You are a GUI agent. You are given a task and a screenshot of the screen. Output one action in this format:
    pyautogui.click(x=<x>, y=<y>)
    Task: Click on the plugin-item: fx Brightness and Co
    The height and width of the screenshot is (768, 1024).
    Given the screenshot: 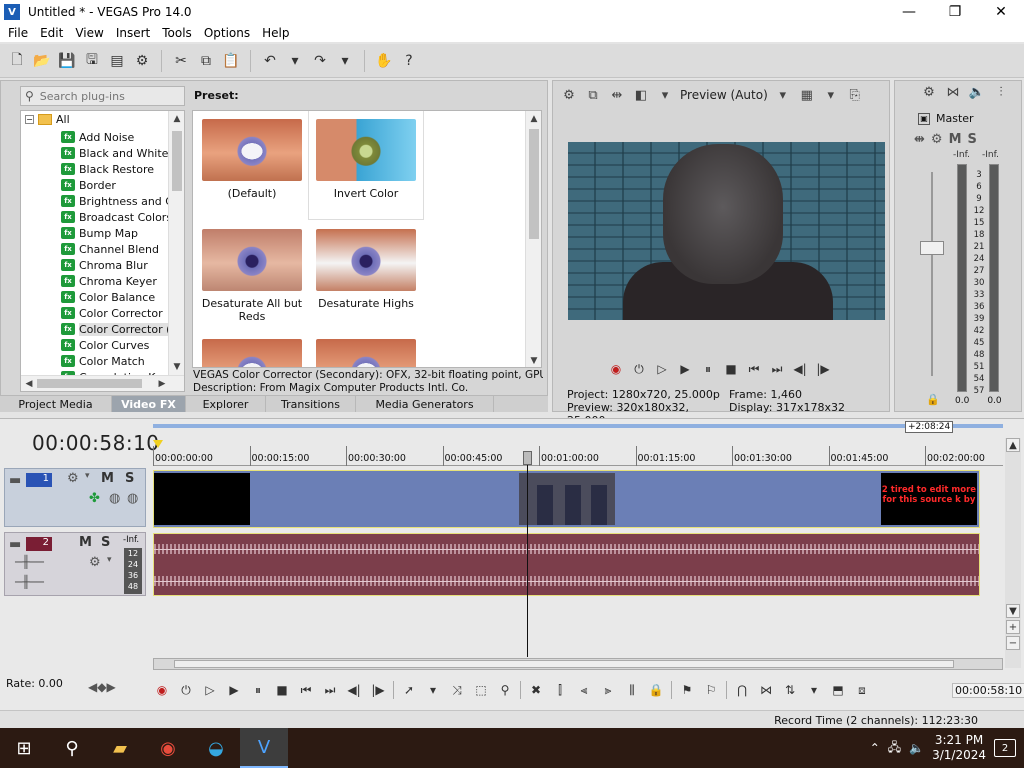 What is the action you would take?
    pyautogui.click(x=120, y=201)
    